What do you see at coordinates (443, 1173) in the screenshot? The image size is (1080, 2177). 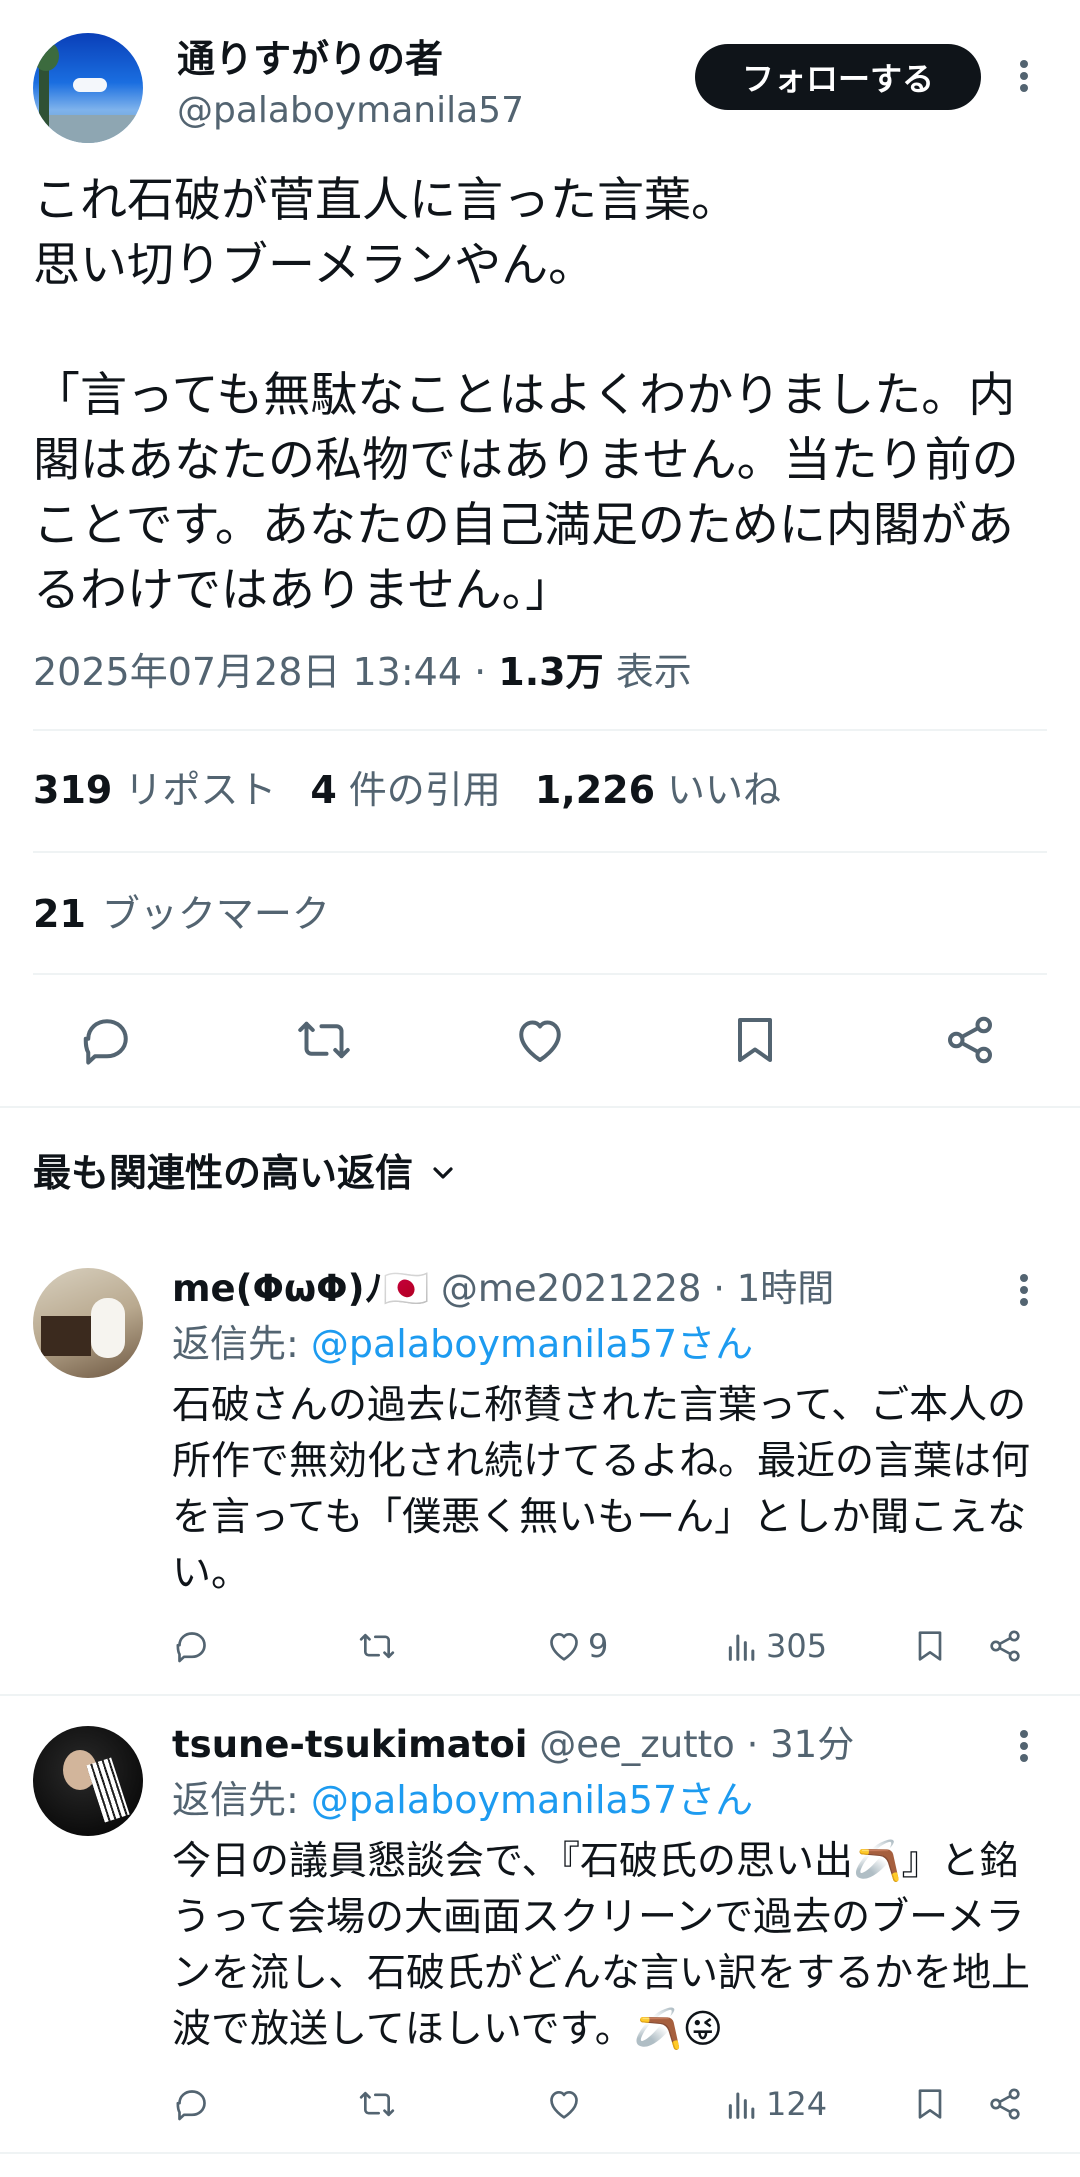 I see `chevron-down-icon` at bounding box center [443, 1173].